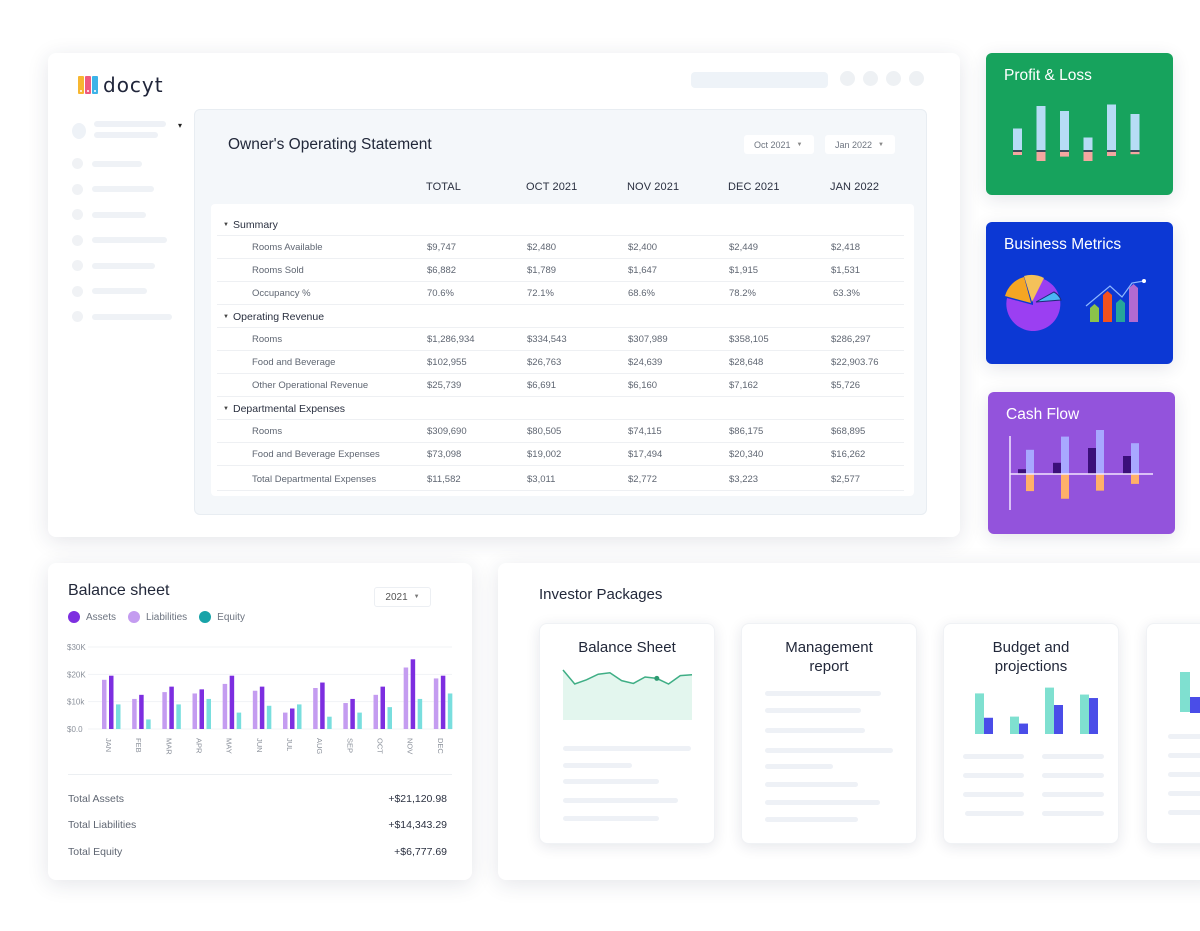 The width and height of the screenshot is (1200, 931). I want to click on table-cell: 63.3%, so click(846, 293).